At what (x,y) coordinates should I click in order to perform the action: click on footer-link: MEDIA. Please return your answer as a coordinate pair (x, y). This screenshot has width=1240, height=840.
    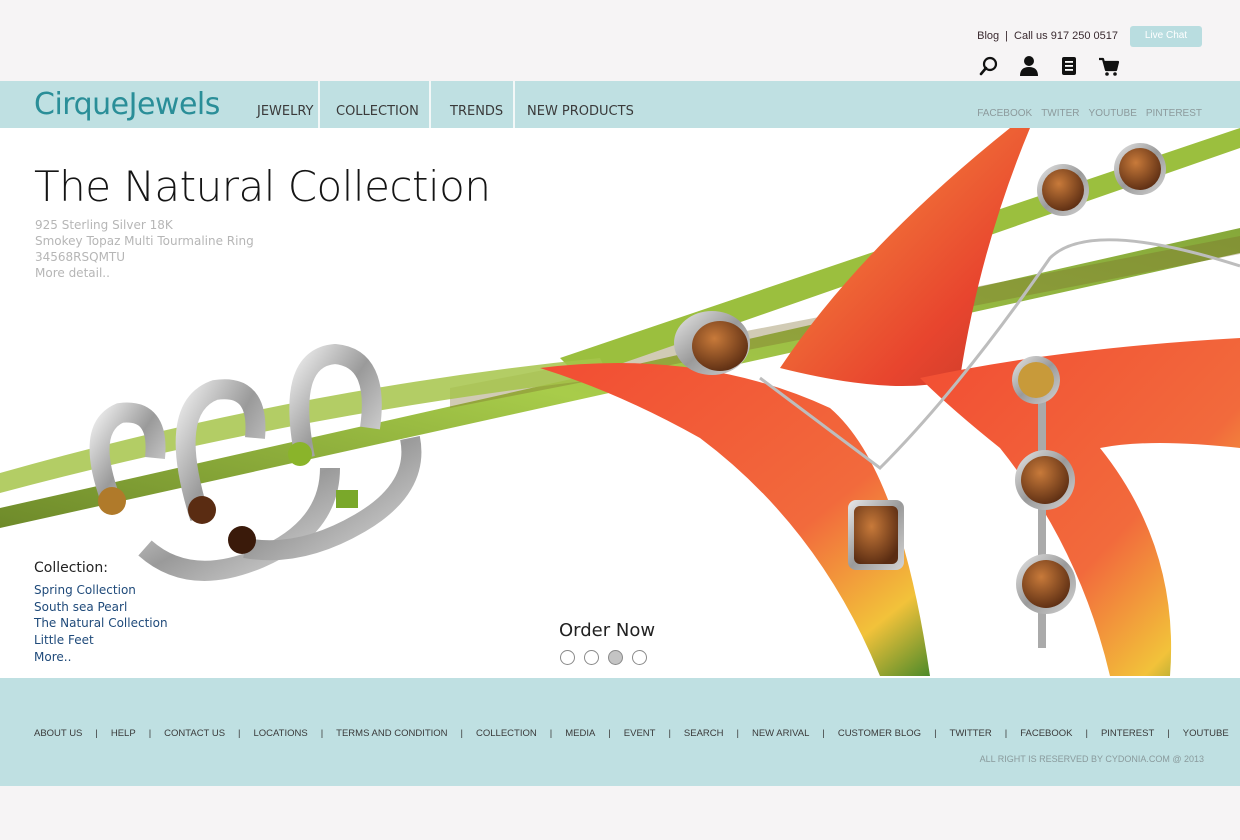
    Looking at the image, I should click on (580, 733).